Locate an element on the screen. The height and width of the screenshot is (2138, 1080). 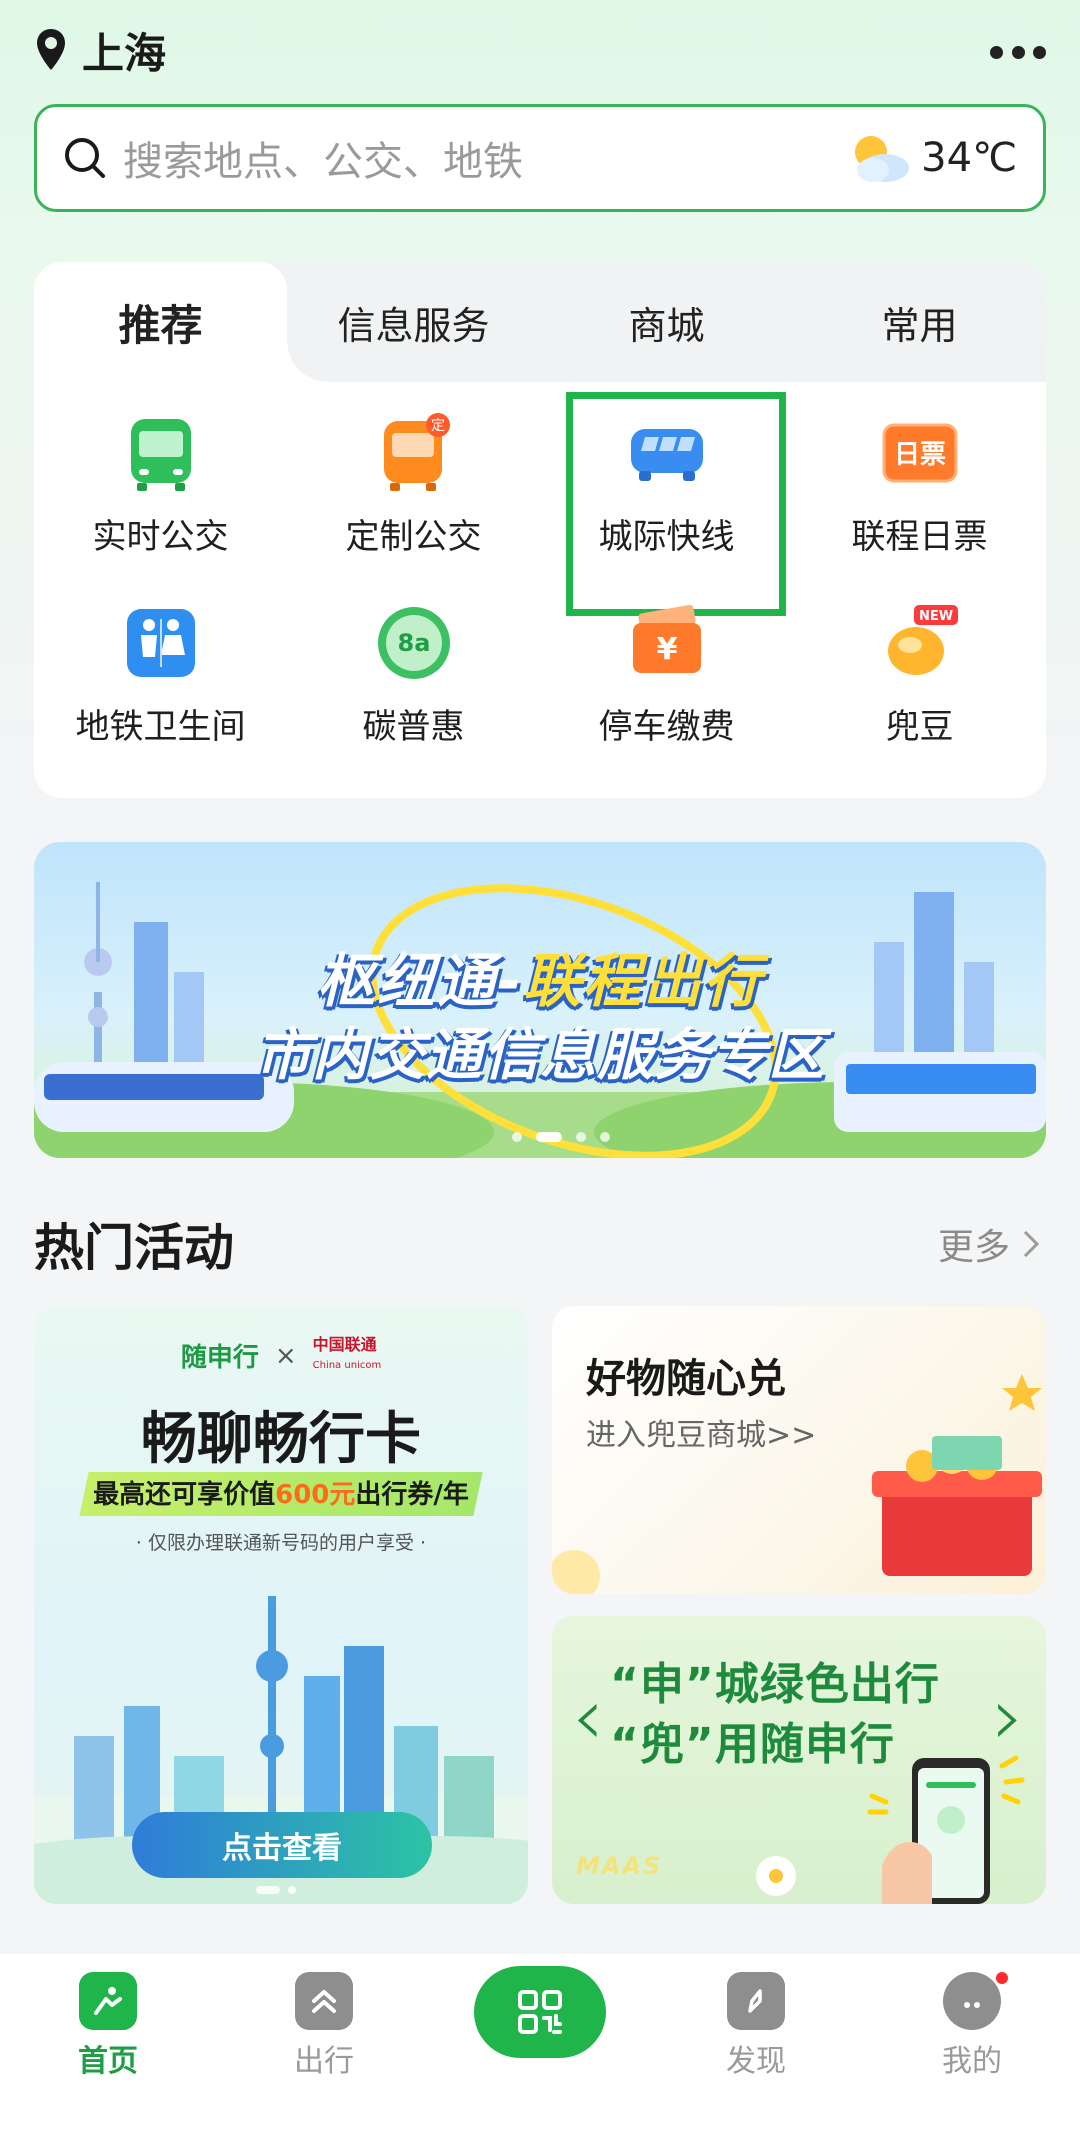
discover-icon is located at coordinates (756, 2001).